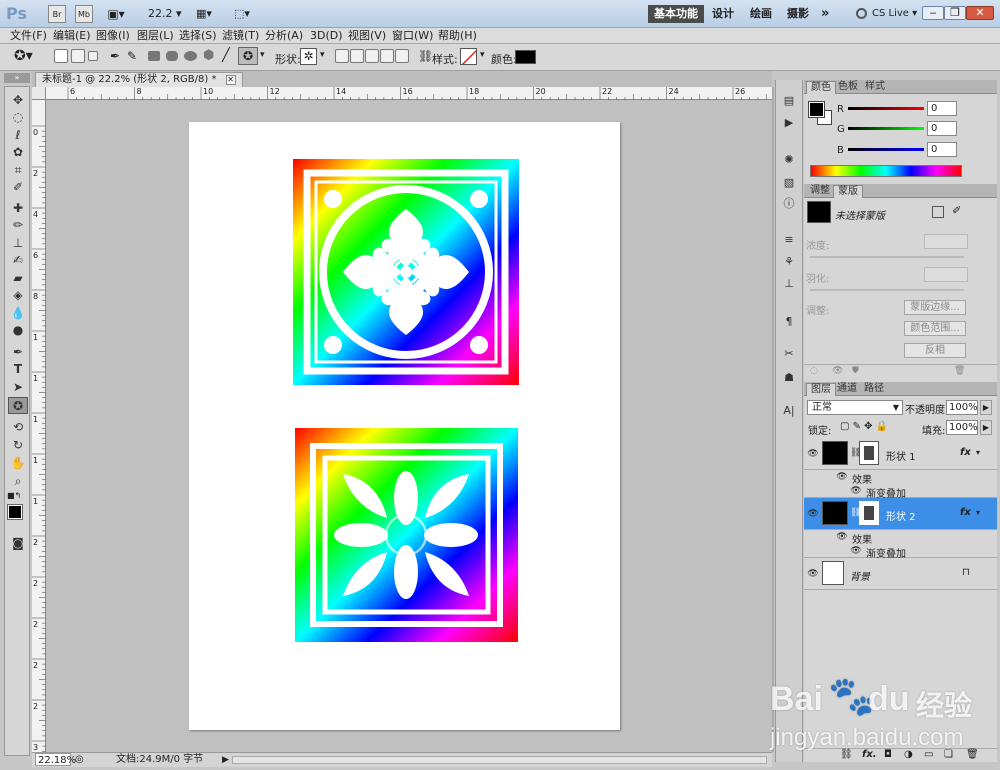 The height and width of the screenshot is (770, 1000). I want to click on dodge-tool-icon: ●, so click(18, 330).